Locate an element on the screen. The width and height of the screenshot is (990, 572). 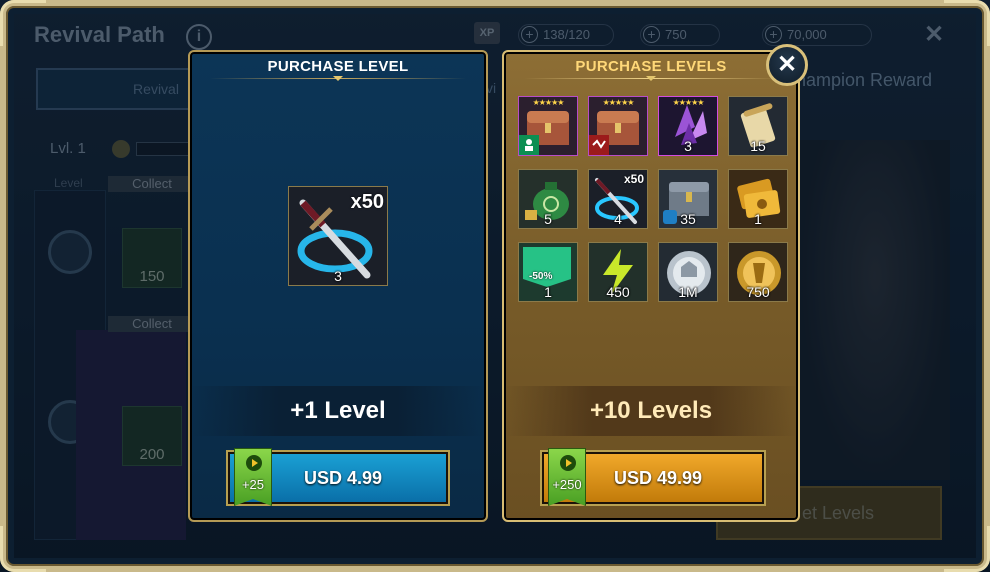
price-label: USD 49.99 is located at coordinates (658, 478).